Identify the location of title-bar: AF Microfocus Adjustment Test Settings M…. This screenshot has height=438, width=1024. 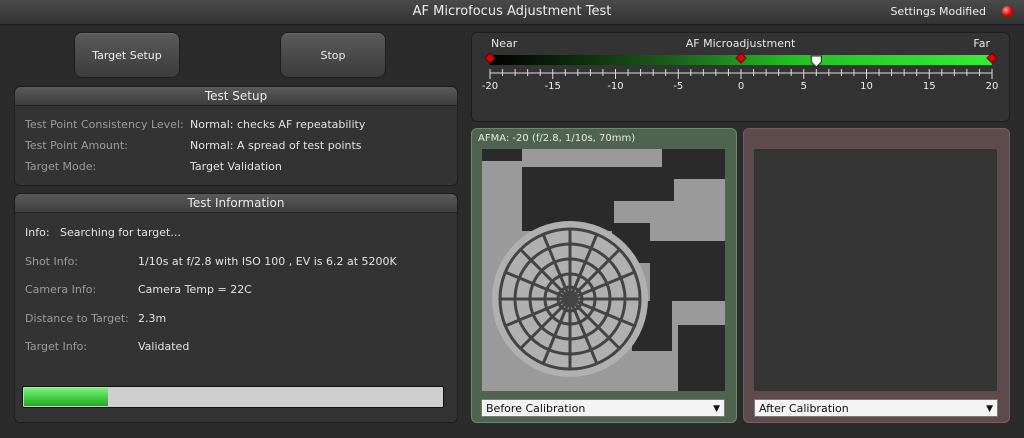
(512, 12).